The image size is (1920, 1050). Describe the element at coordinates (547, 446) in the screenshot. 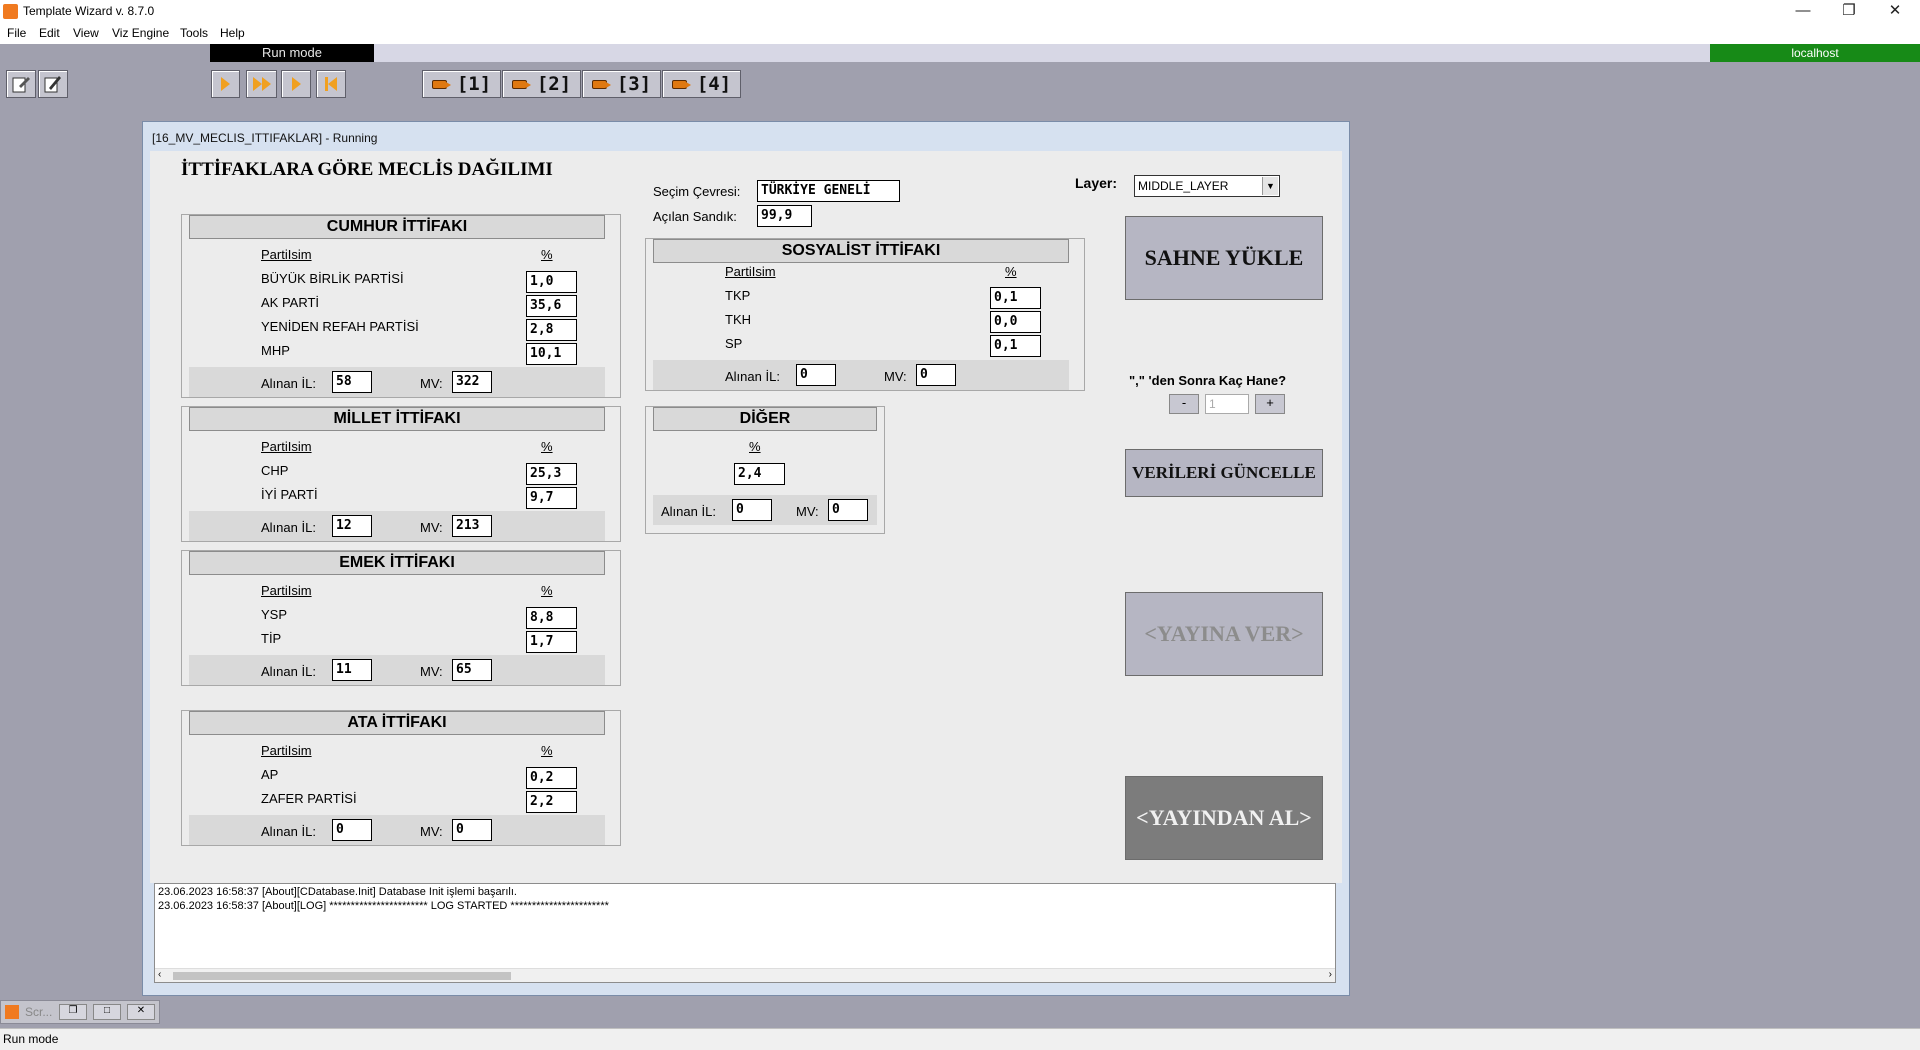

I see `millet-col-pct: %` at that location.